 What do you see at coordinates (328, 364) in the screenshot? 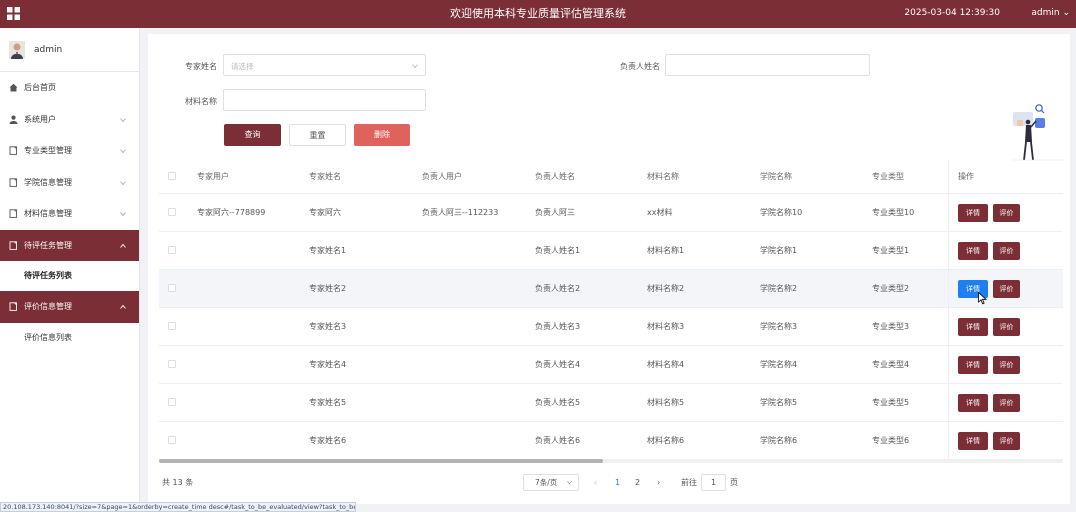
I see `table-cell: 专家姓名4` at bounding box center [328, 364].